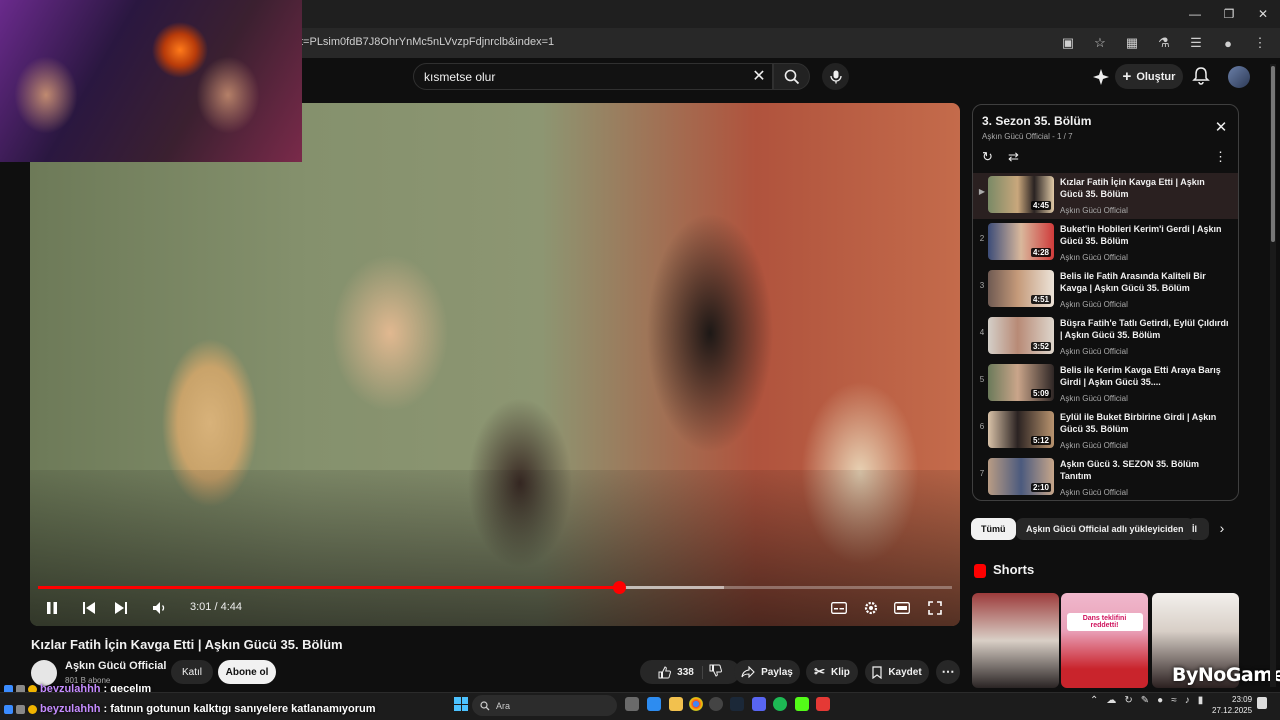 The width and height of the screenshot is (1280, 720). What do you see at coordinates (991, 157) in the screenshot?
I see `loop-icon: ↻` at bounding box center [991, 157].